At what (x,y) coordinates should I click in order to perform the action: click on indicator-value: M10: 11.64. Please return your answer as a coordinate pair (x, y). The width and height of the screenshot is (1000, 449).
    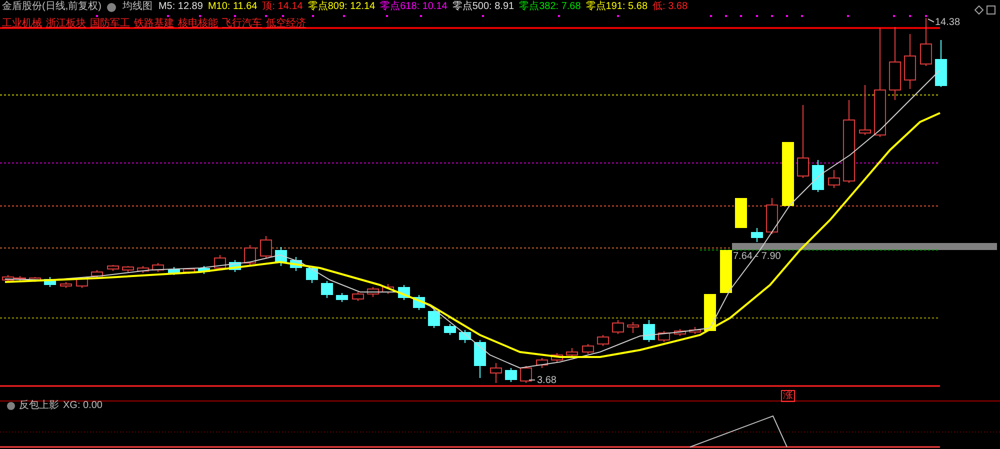
    Looking at the image, I should click on (233, 7).